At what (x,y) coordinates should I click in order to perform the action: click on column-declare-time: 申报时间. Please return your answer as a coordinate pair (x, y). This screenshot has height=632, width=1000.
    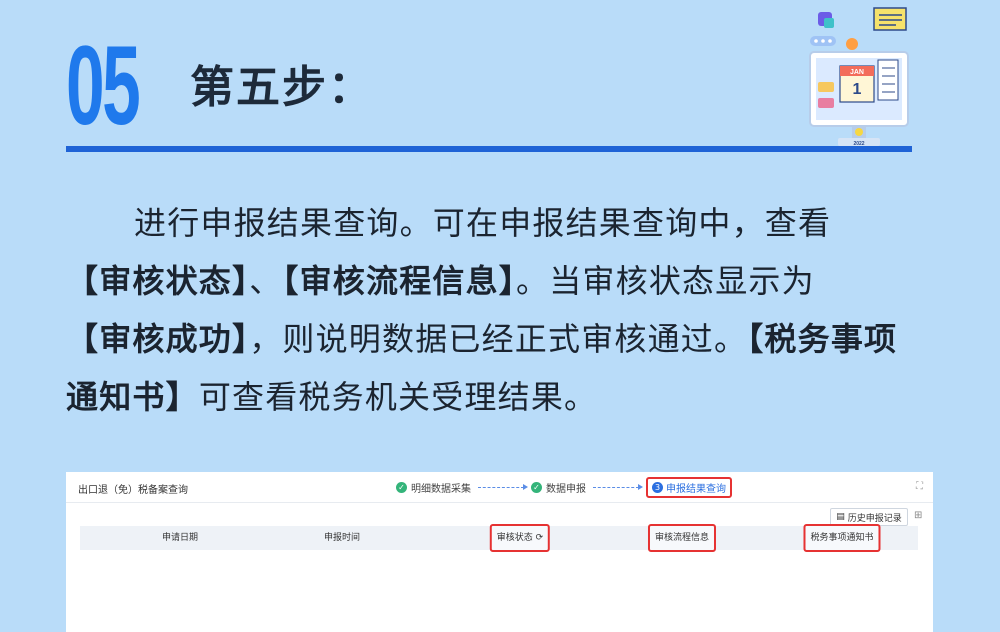
    Looking at the image, I should click on (342, 538).